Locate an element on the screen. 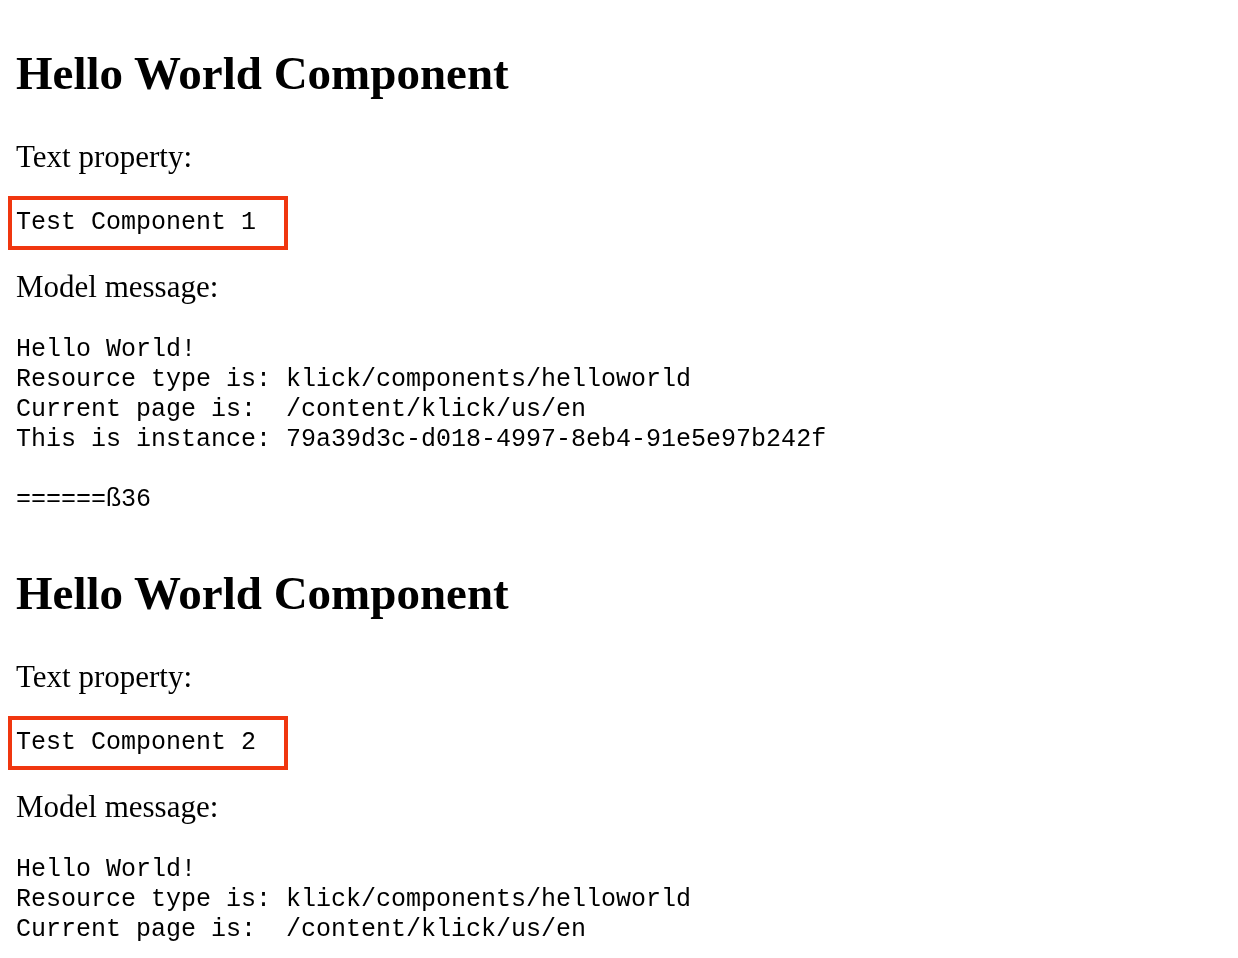 This screenshot has width=1238, height=958. text-property-value: Test Component 2 is located at coordinates (148, 743).